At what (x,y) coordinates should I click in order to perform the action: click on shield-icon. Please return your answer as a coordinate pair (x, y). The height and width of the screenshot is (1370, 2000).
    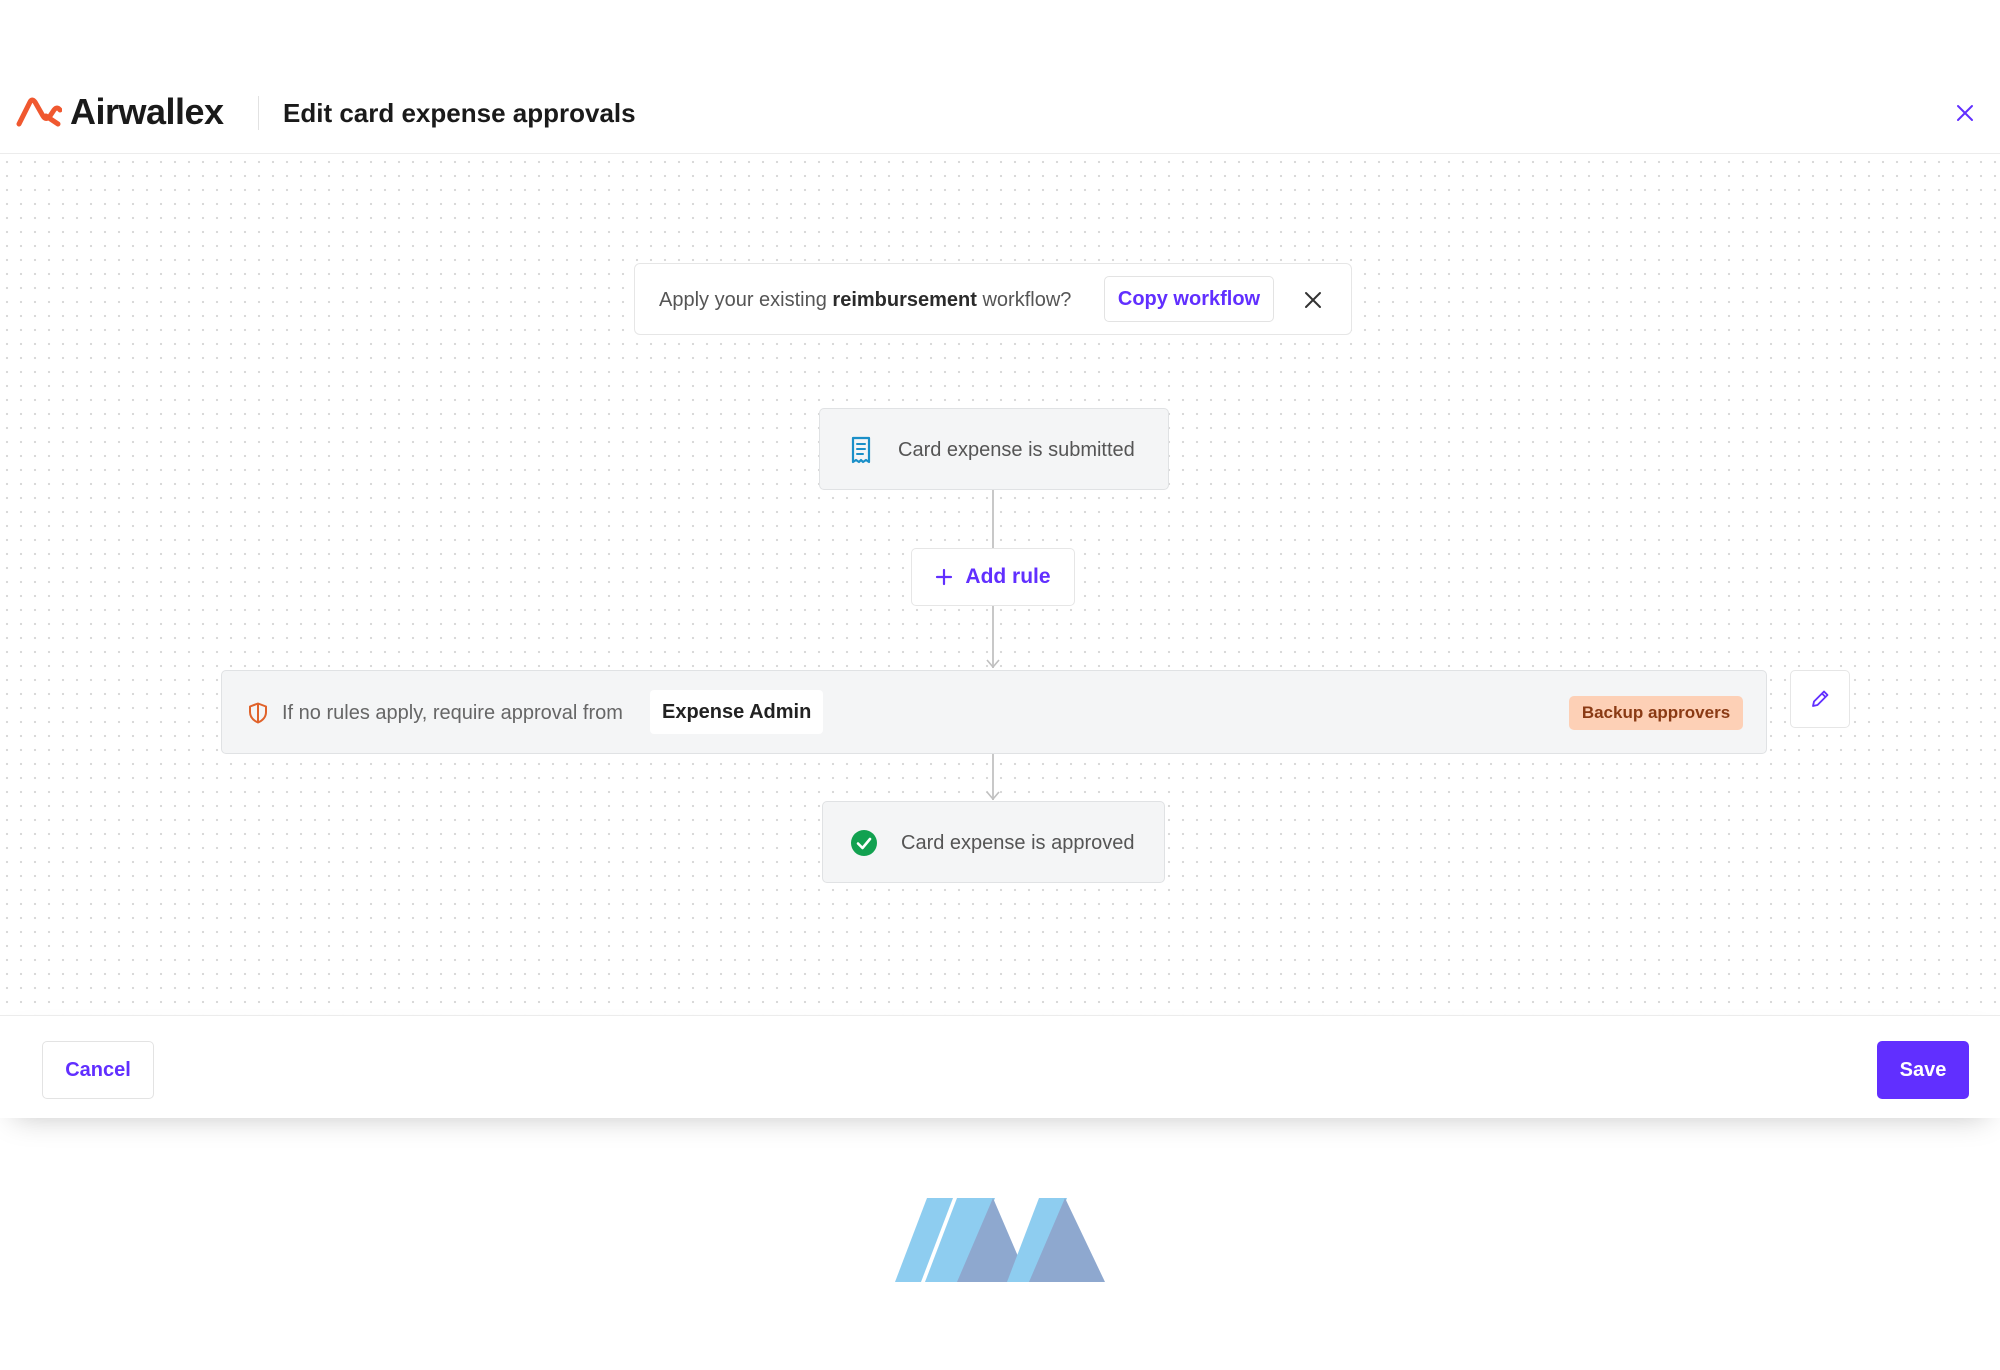
    Looking at the image, I should click on (258, 713).